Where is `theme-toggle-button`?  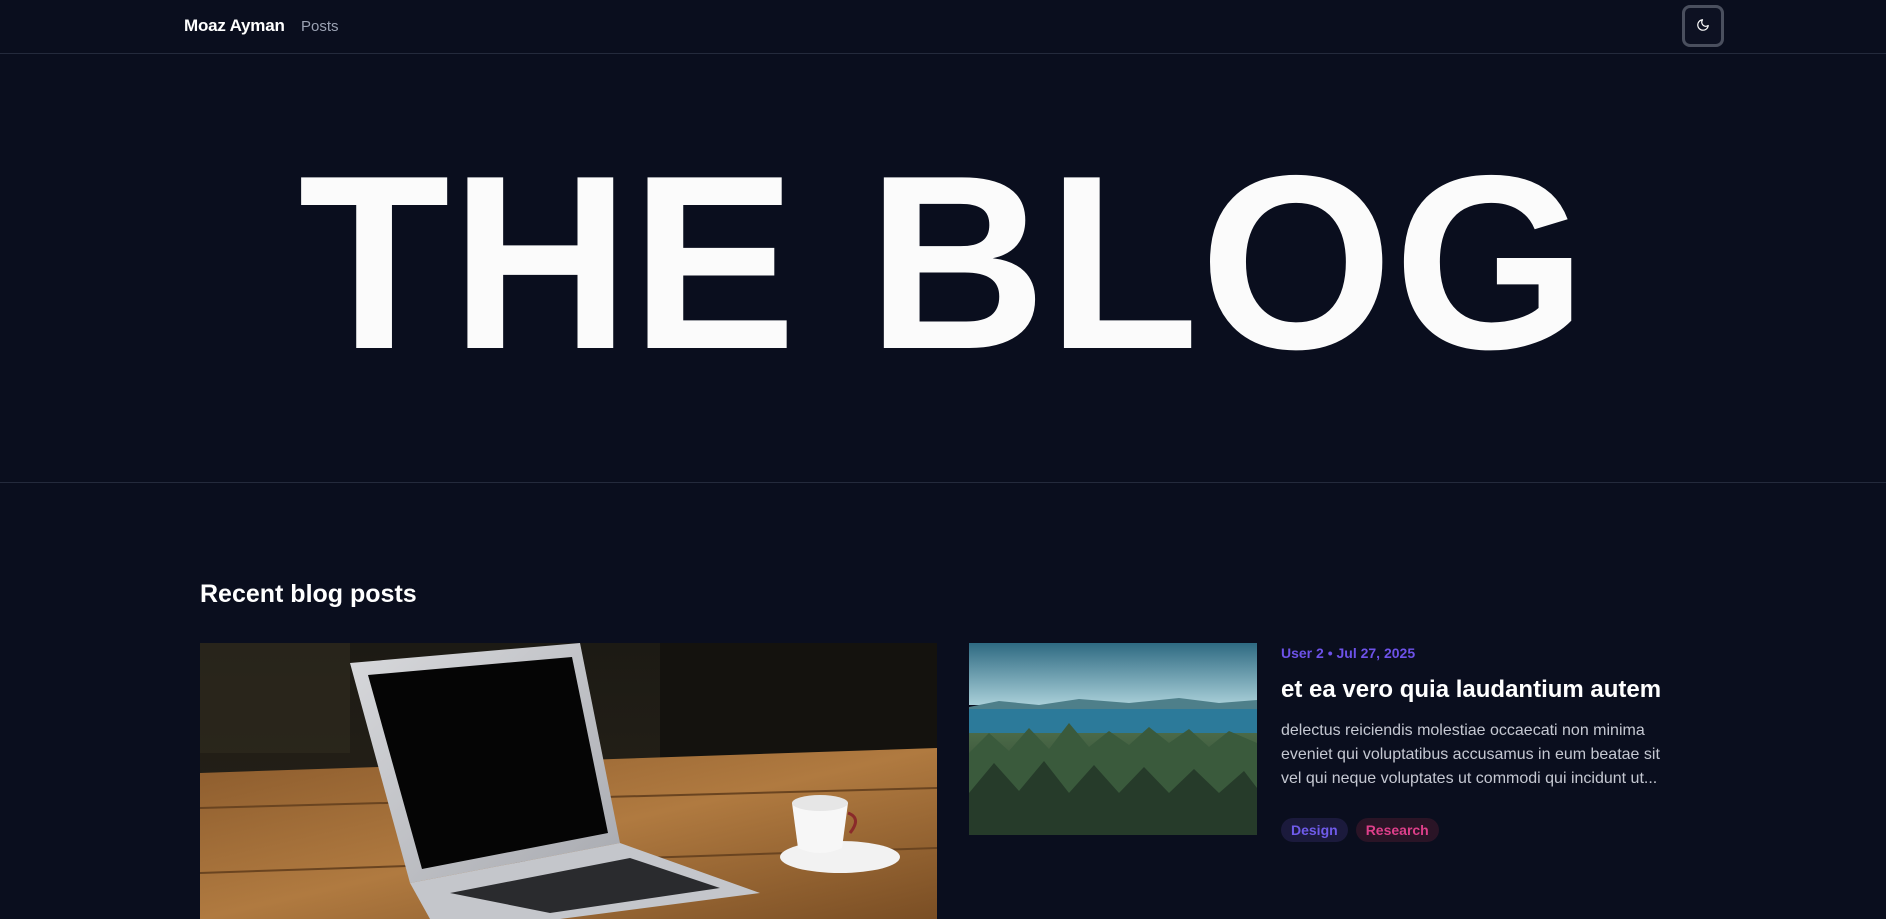 theme-toggle-button is located at coordinates (1703, 26).